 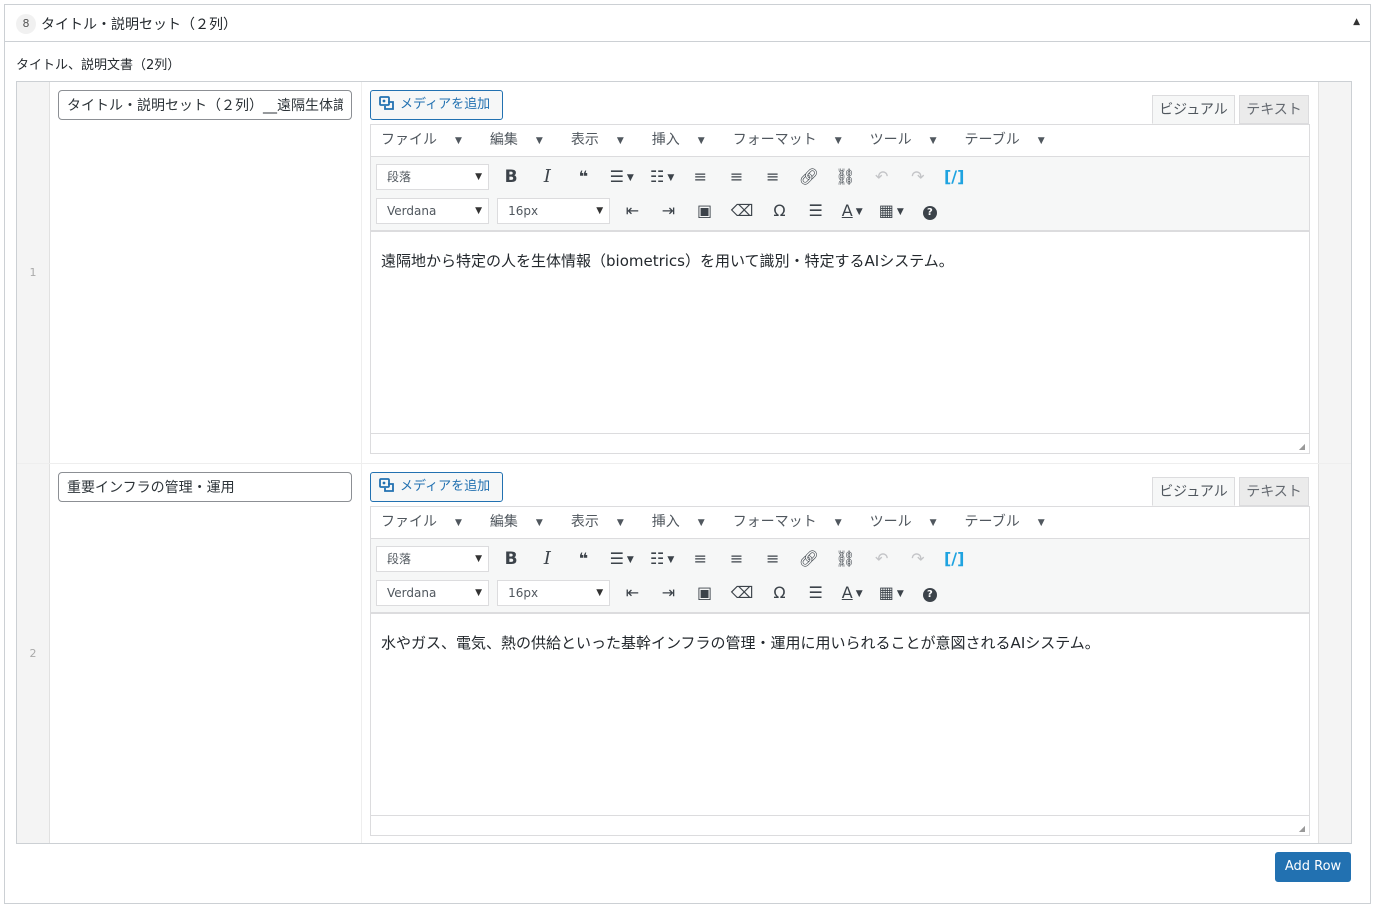 I want to click on field-label: タイトル、説明文書（2列）, so click(x=98, y=65).